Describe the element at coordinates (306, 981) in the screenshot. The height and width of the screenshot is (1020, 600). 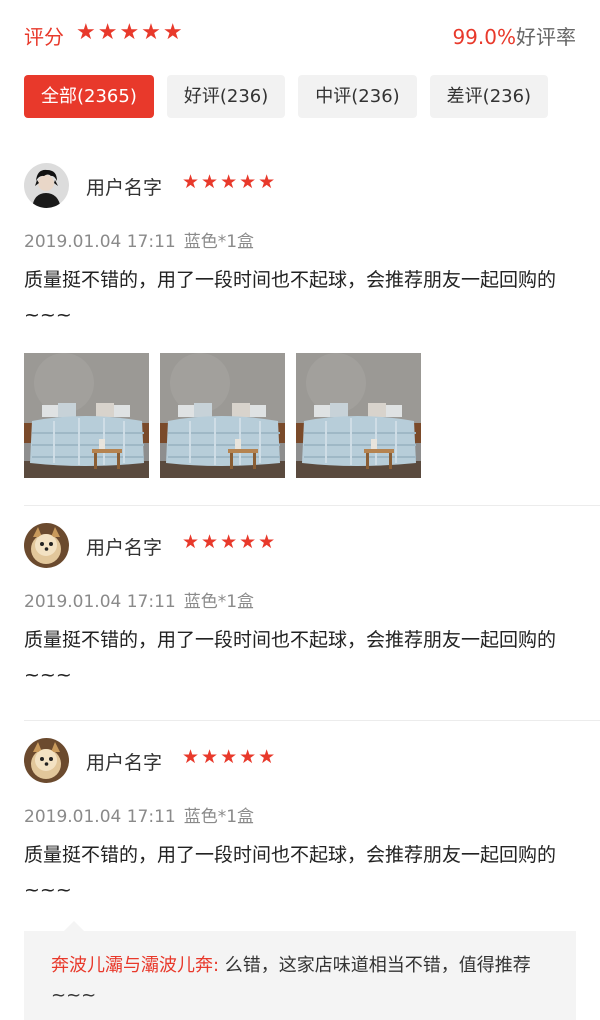
I see `reply-text: 奔波儿灞与灞波儿奔: 么错，这家店味道相当不错，值得推荐 ~~~` at that location.